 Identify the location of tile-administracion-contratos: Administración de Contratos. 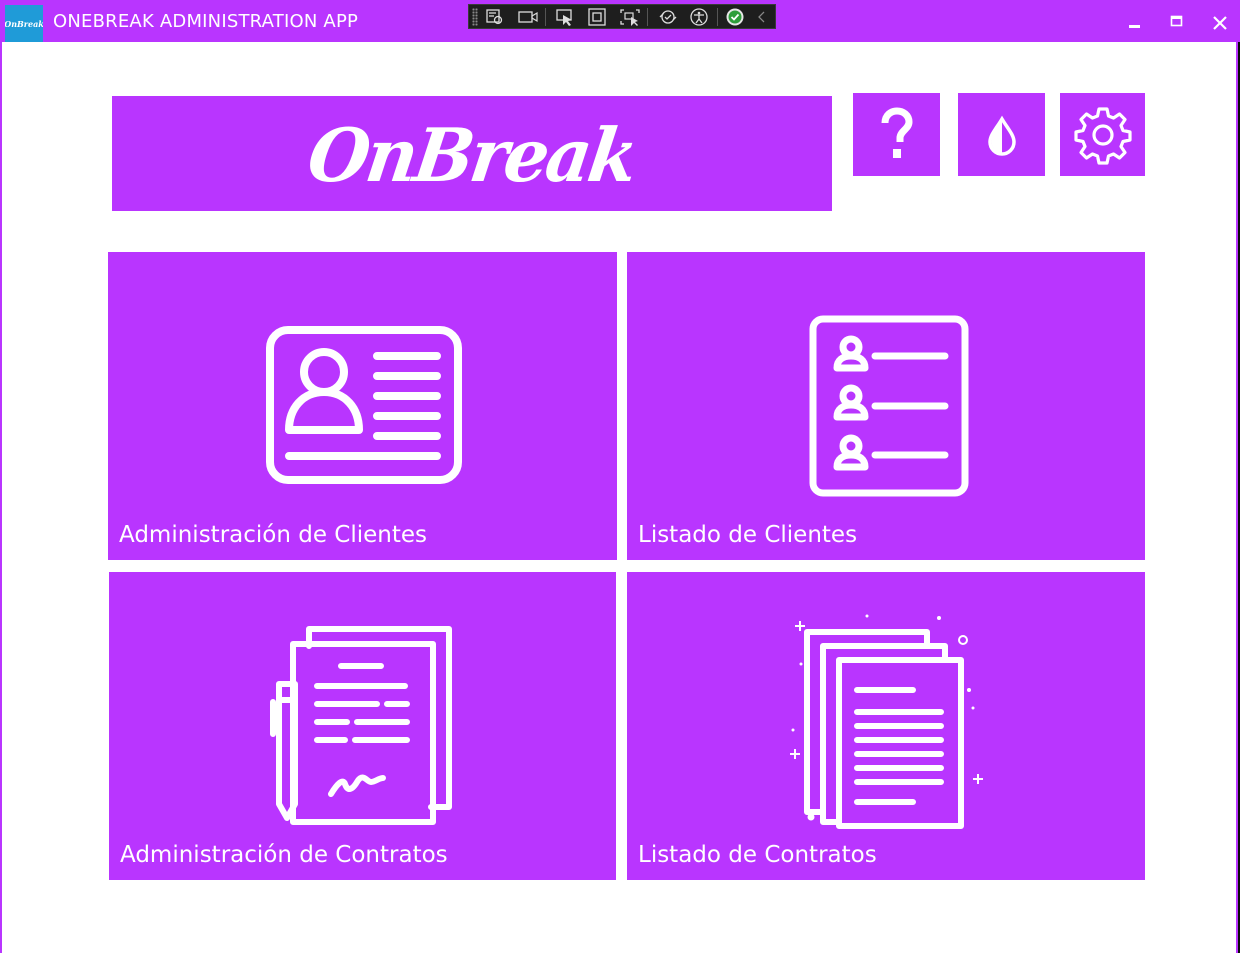
(362, 726).